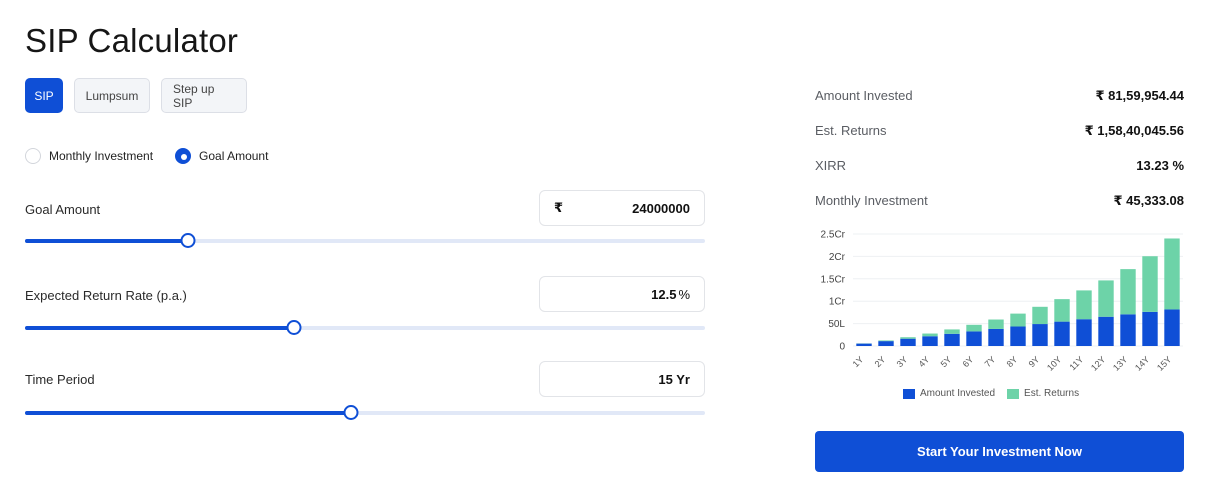 The height and width of the screenshot is (495, 1222). I want to click on time-period-slider, so click(365, 412).